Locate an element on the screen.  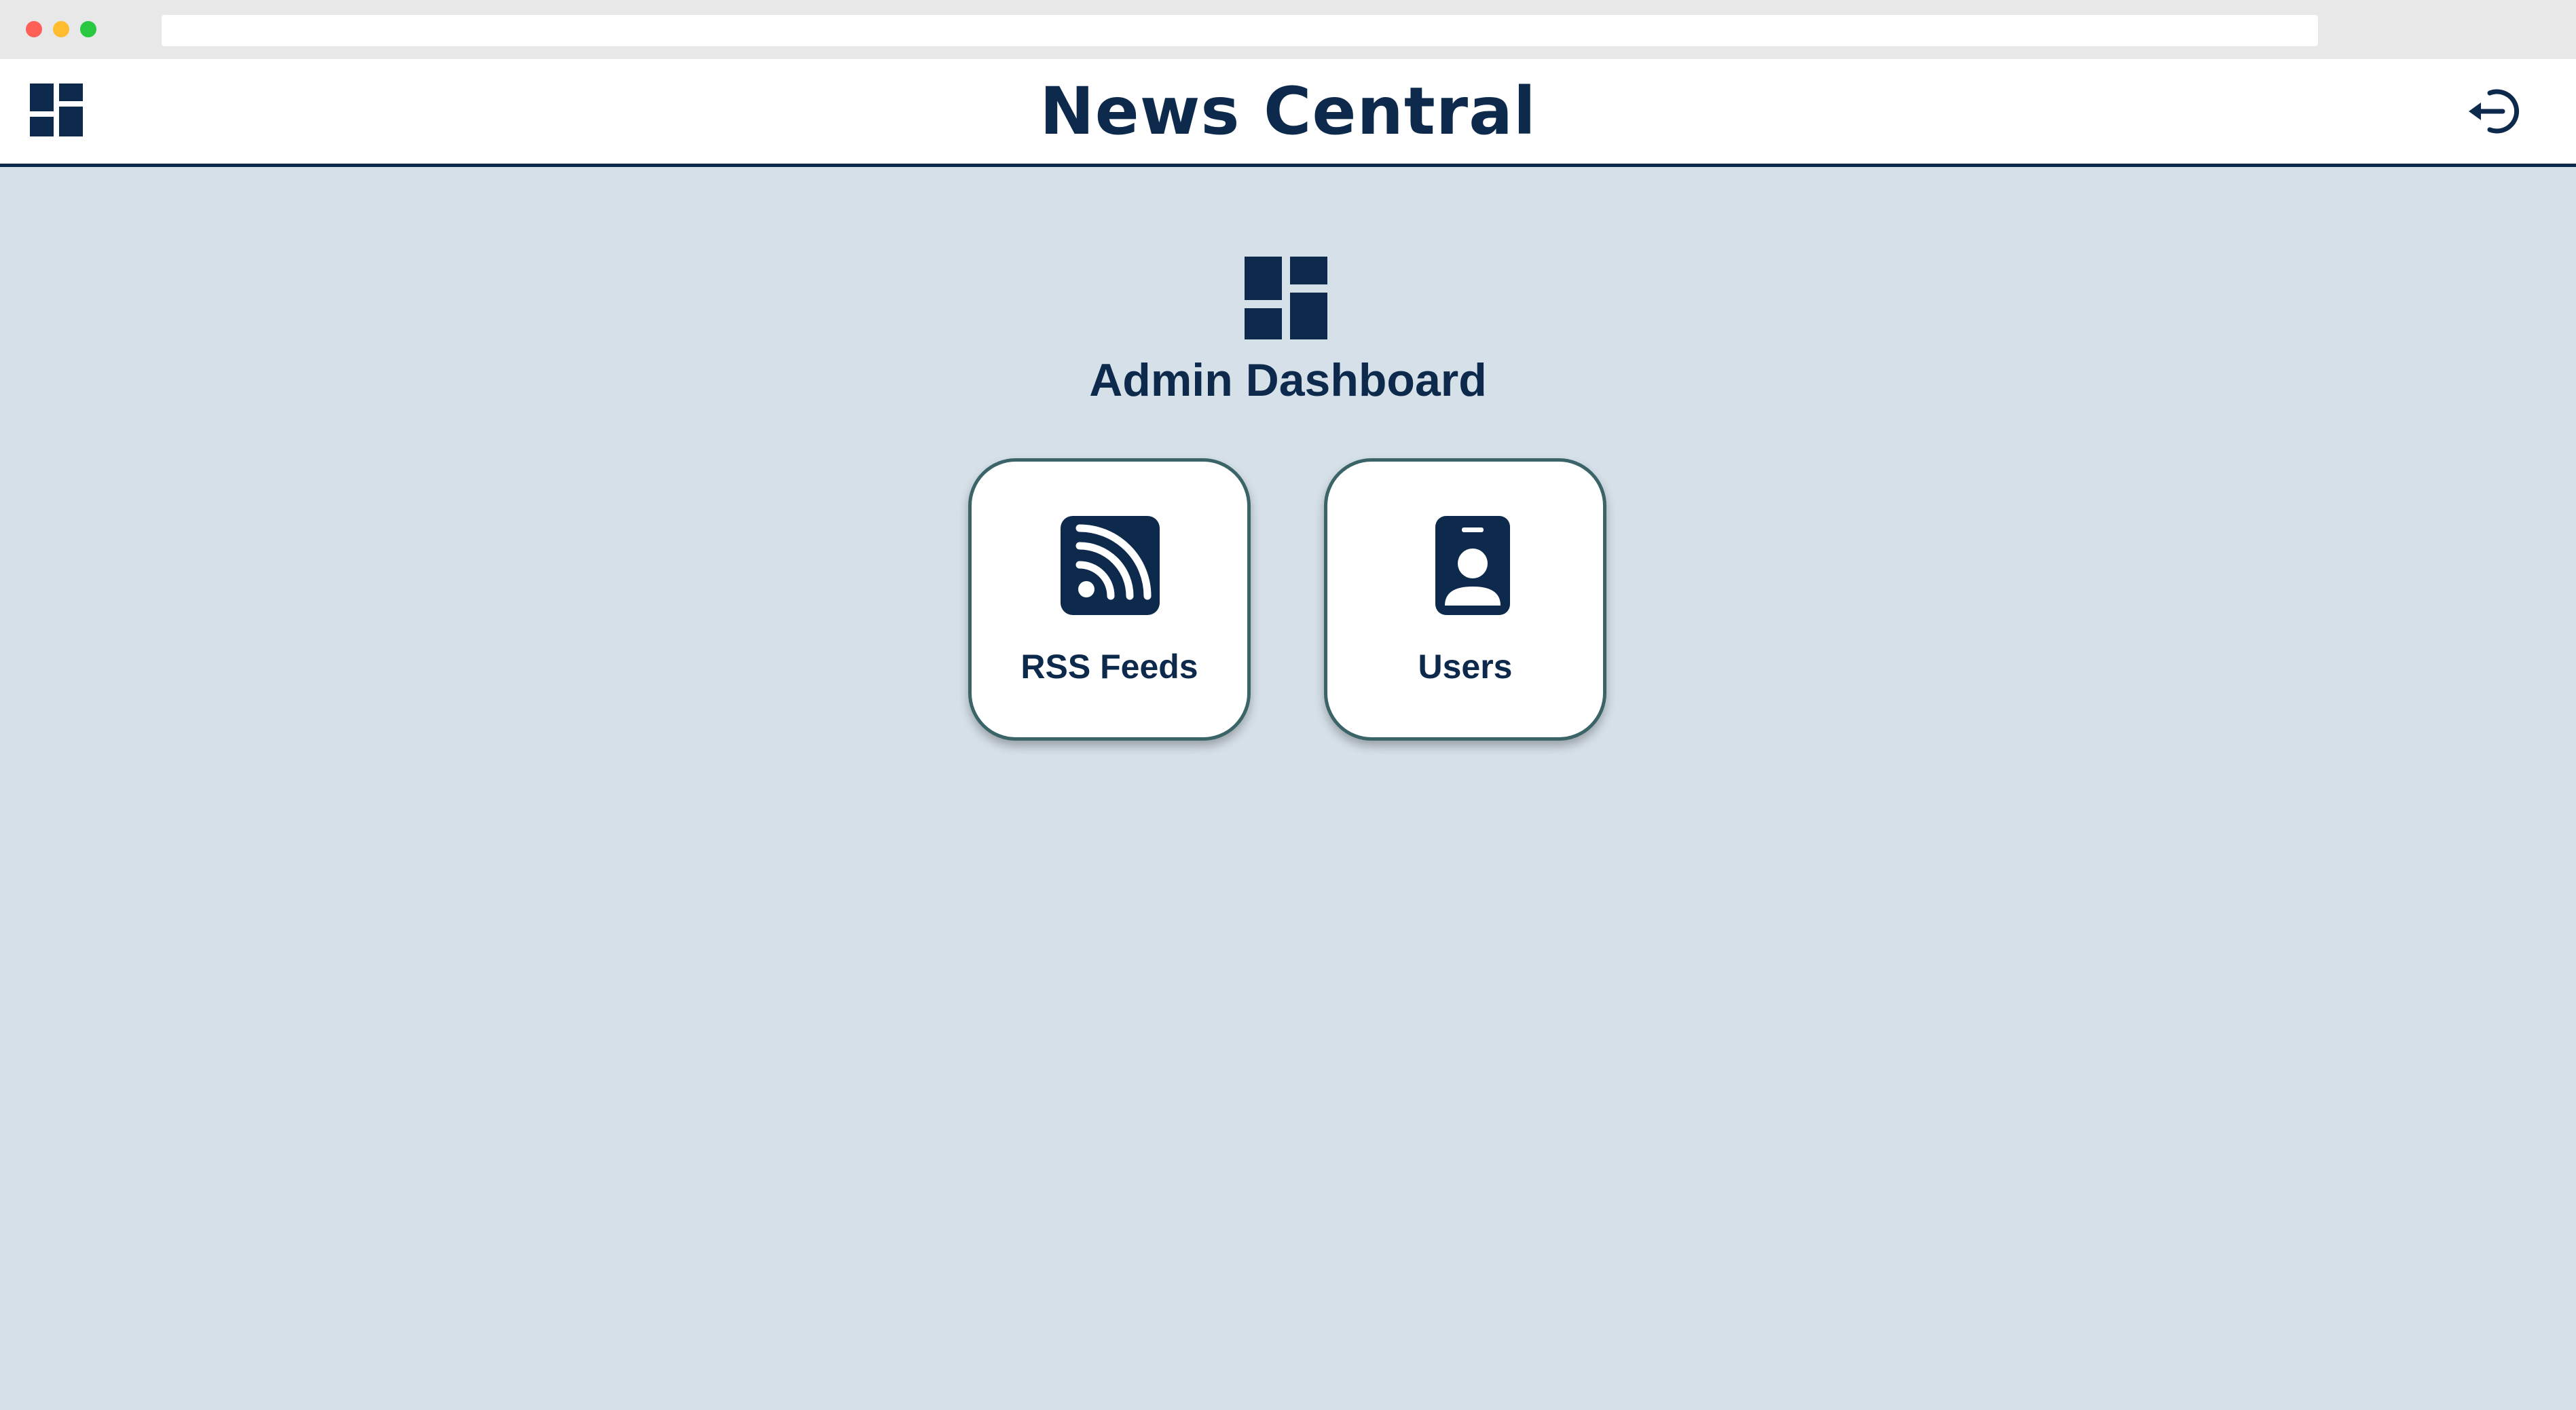
app-header: News Central is located at coordinates (1288, 113).